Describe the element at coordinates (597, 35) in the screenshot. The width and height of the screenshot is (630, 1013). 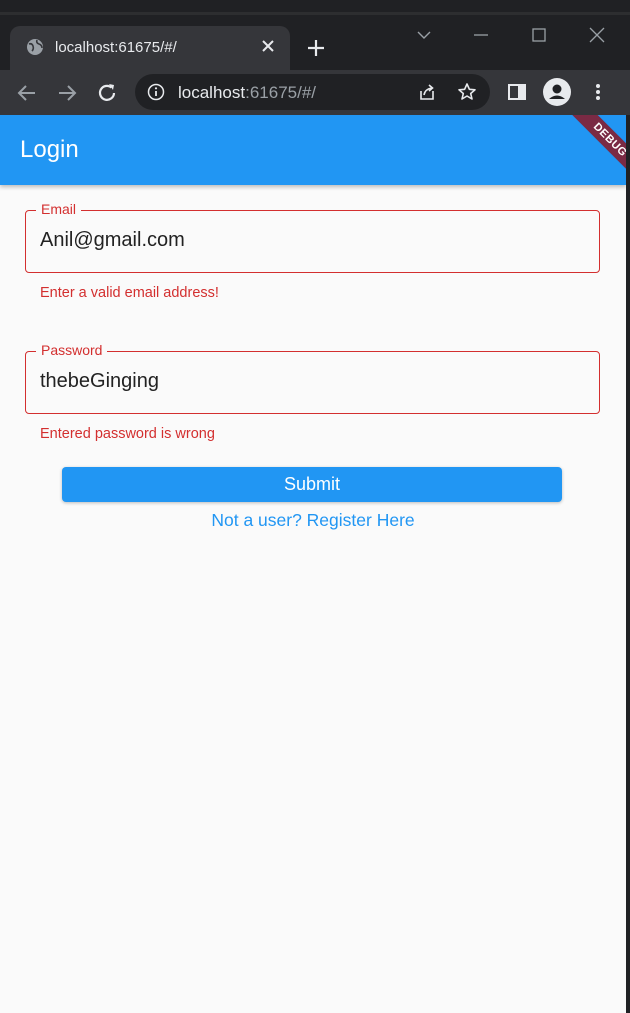
I see `window-close-icon` at that location.